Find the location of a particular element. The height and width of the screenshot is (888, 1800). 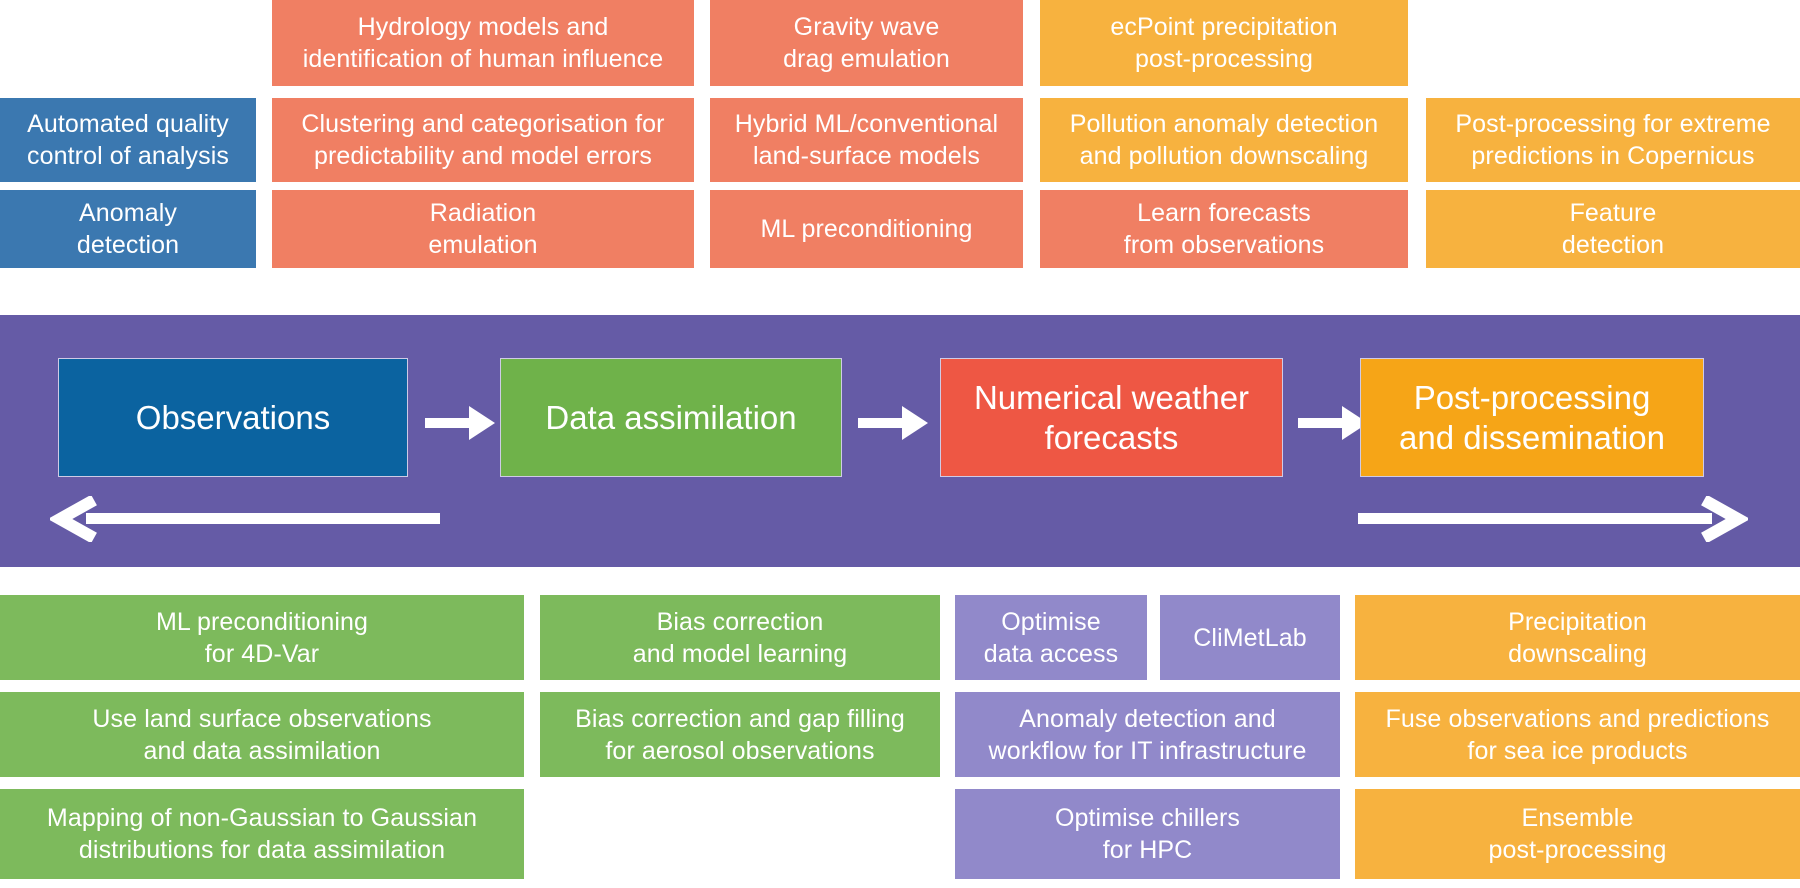

top-row3-card-feature-detection: Feature detection is located at coordinates (1613, 229).